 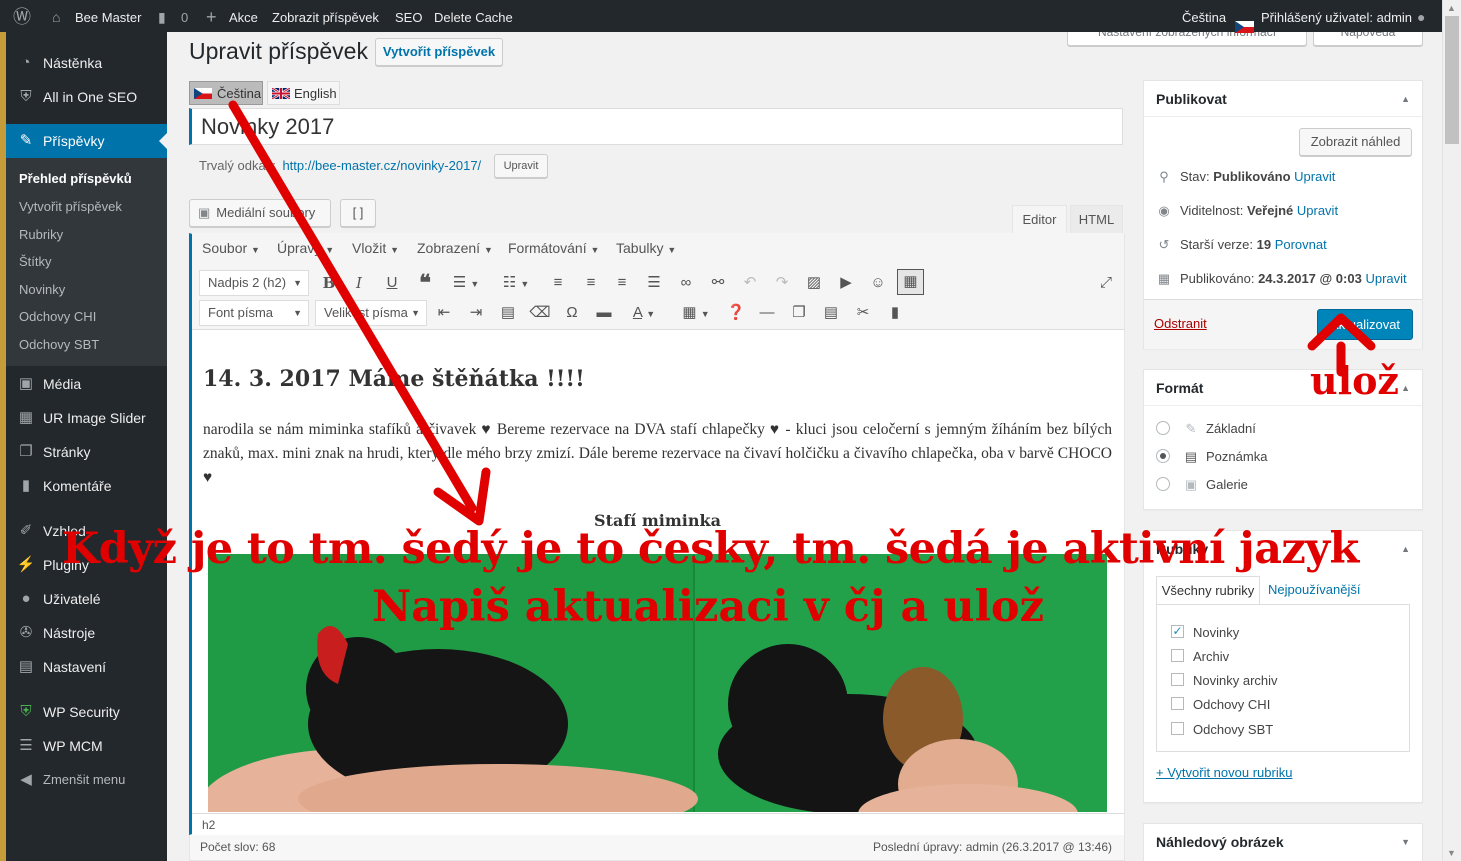 I want to click on collapse-menu-button: ◀ Zmenšit menu, so click(x=86, y=780).